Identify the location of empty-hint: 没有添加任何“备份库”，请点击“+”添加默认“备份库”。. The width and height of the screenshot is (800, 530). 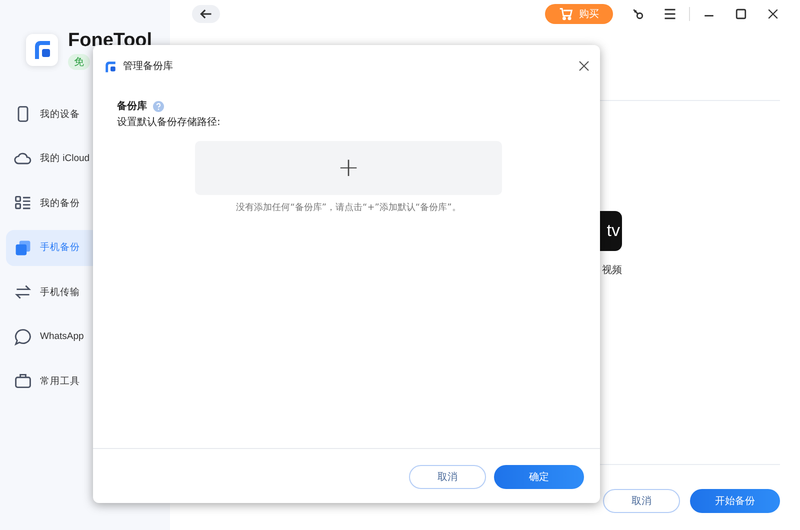
(348, 208).